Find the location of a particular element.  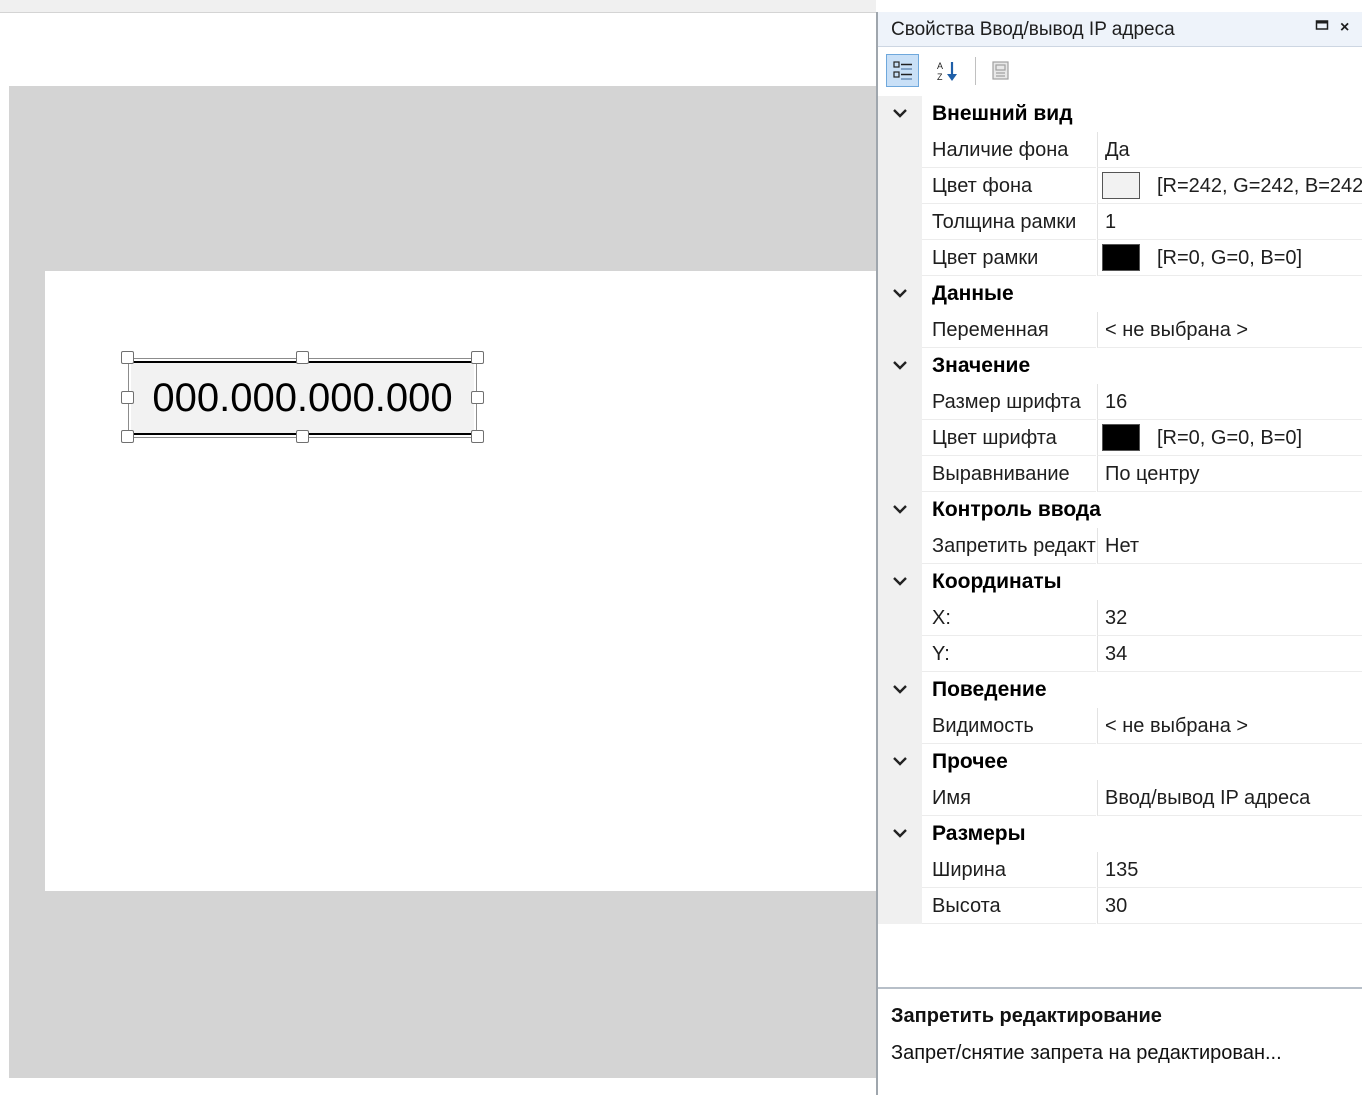

property-row: Ширина 135 is located at coordinates (1120, 870).